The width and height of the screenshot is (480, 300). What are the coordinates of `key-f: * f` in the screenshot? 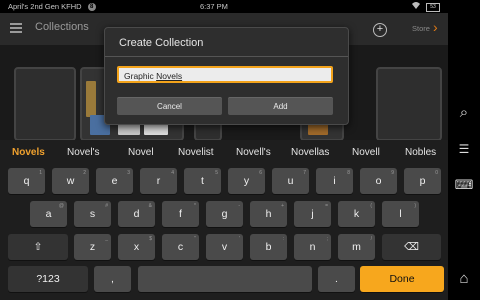 It's located at (180, 214).